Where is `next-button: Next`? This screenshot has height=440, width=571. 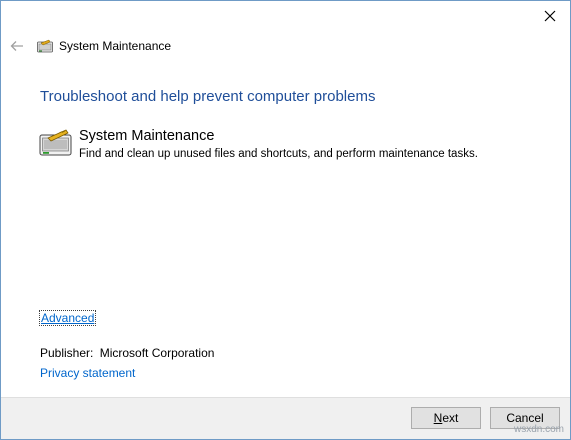 next-button: Next is located at coordinates (446, 418).